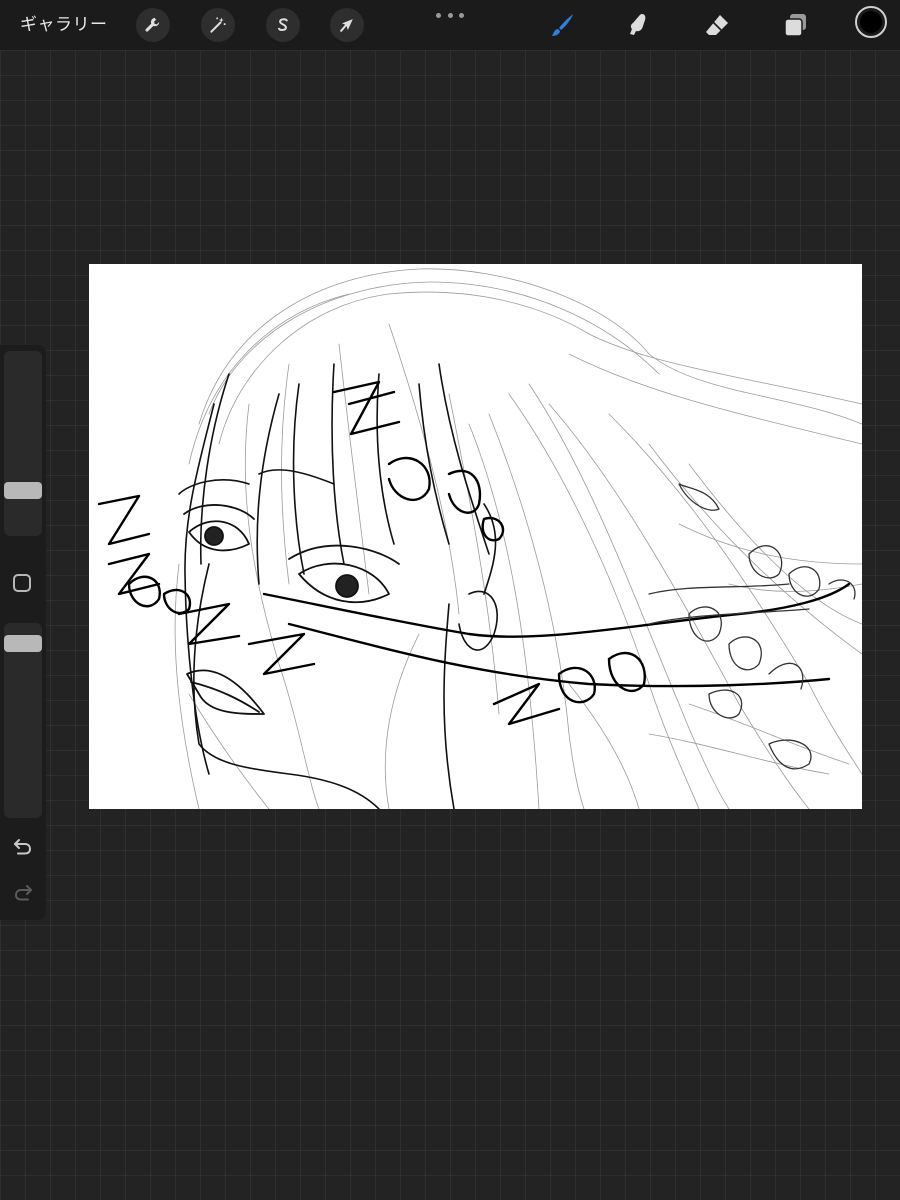  I want to click on brush-size-slider, so click(23, 443).